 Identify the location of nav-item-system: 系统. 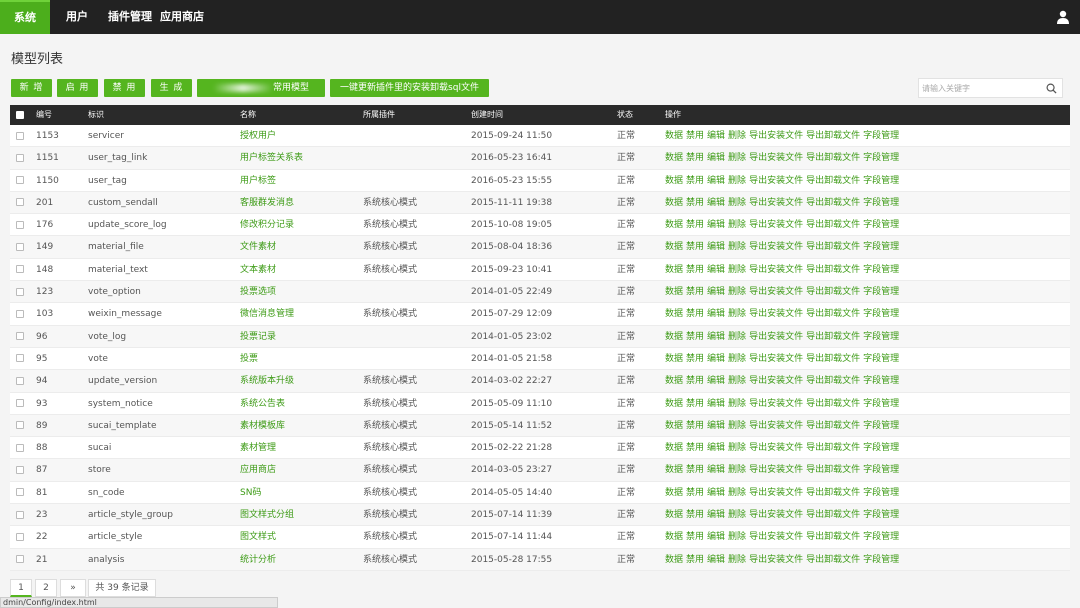
(25, 17).